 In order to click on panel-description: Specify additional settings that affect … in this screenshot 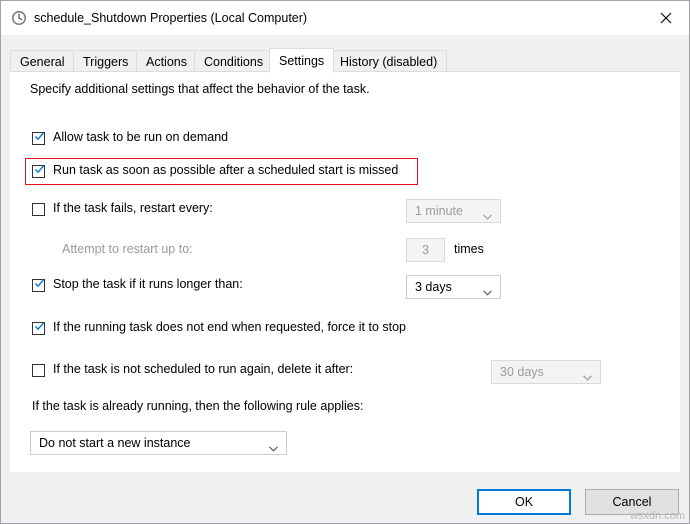, I will do `click(200, 89)`.